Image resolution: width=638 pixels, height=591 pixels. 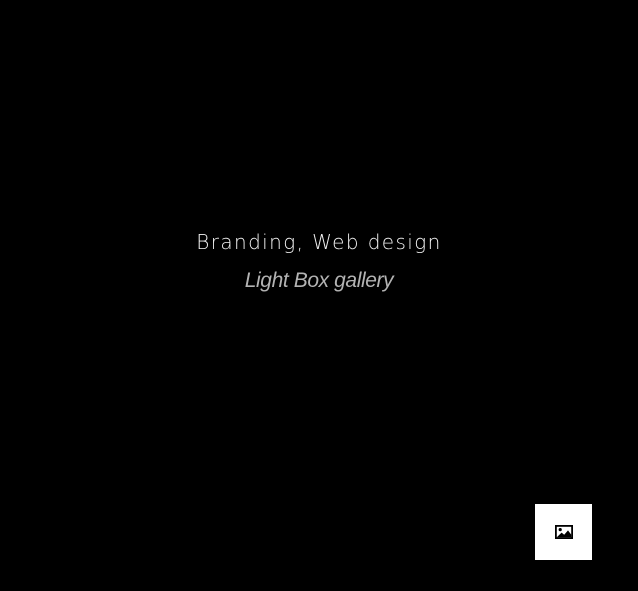 I want to click on lightbox-gallery-button, so click(x=563, y=532).